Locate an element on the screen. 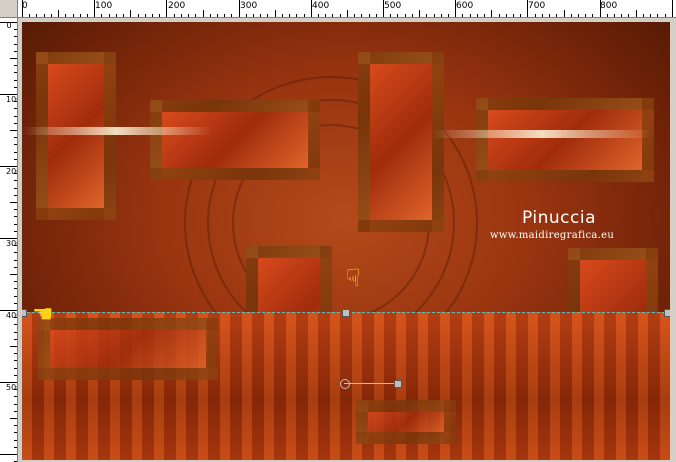  guide-handle-center is located at coordinates (346, 313).